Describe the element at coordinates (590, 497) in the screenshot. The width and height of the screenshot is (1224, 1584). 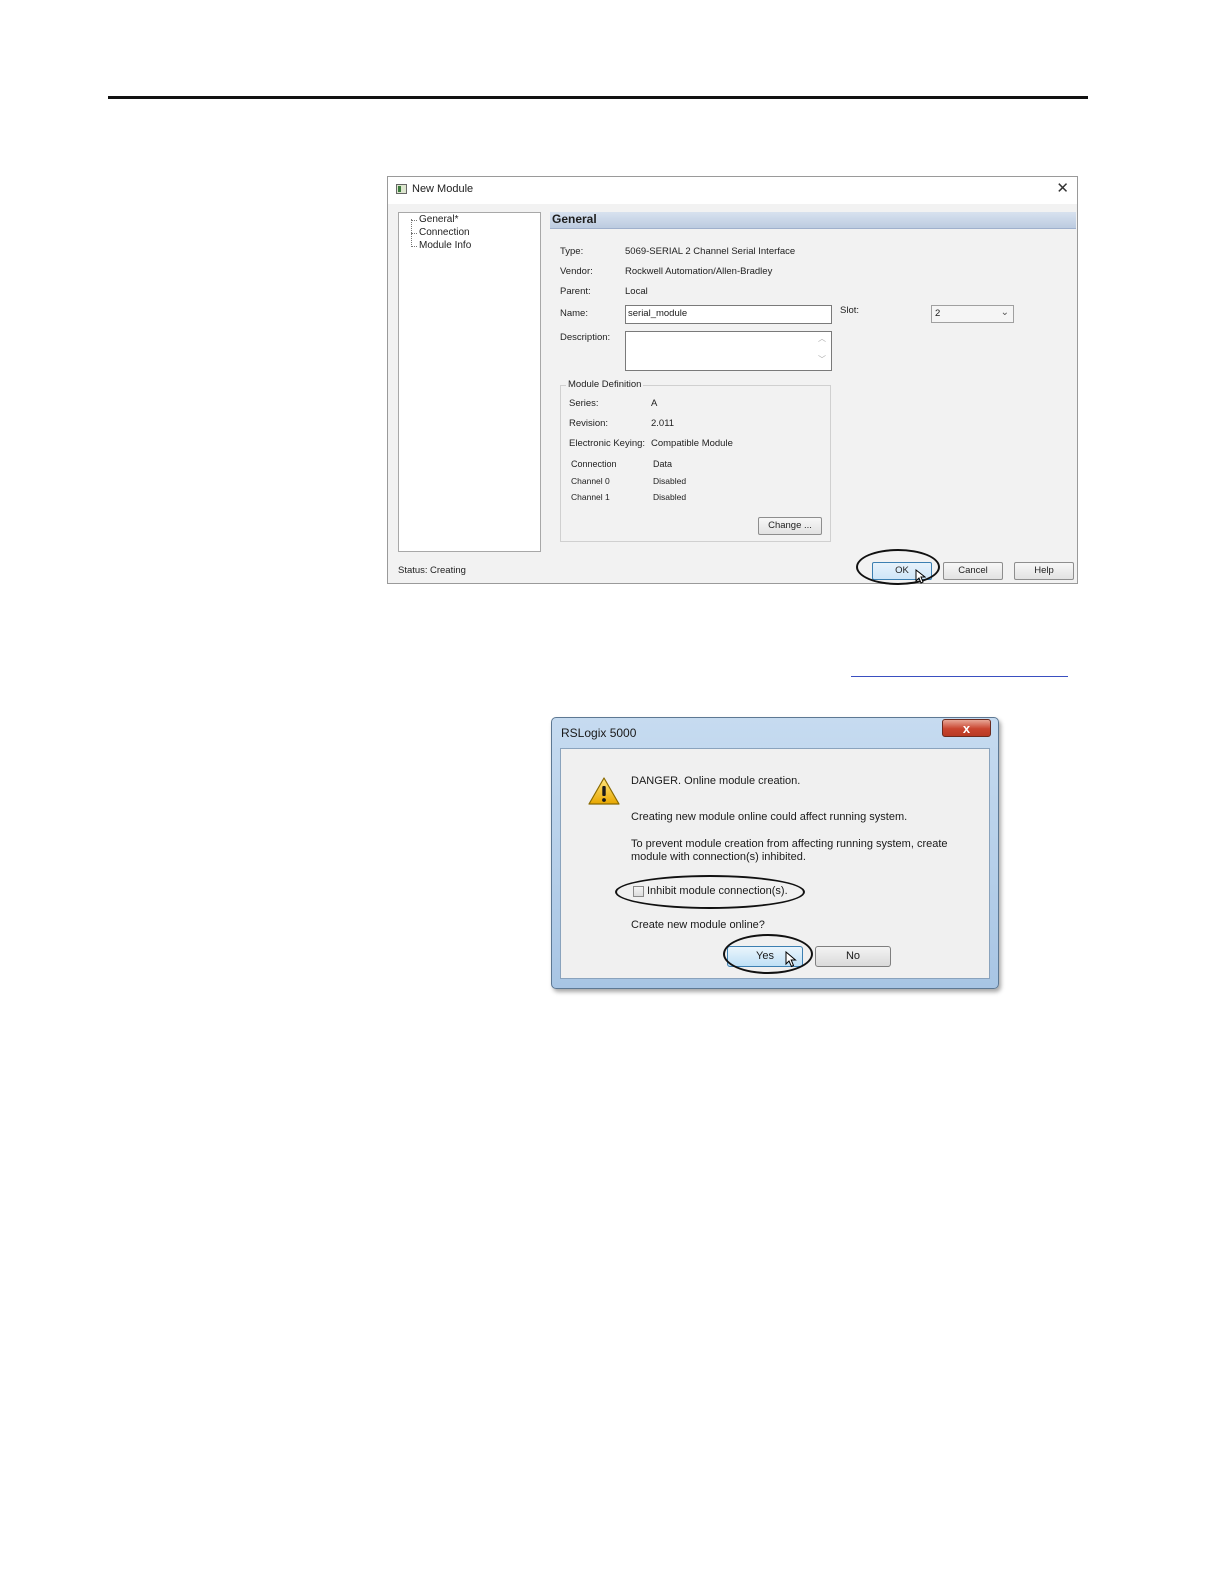
I see `channel1-label: Channel 1` at that location.